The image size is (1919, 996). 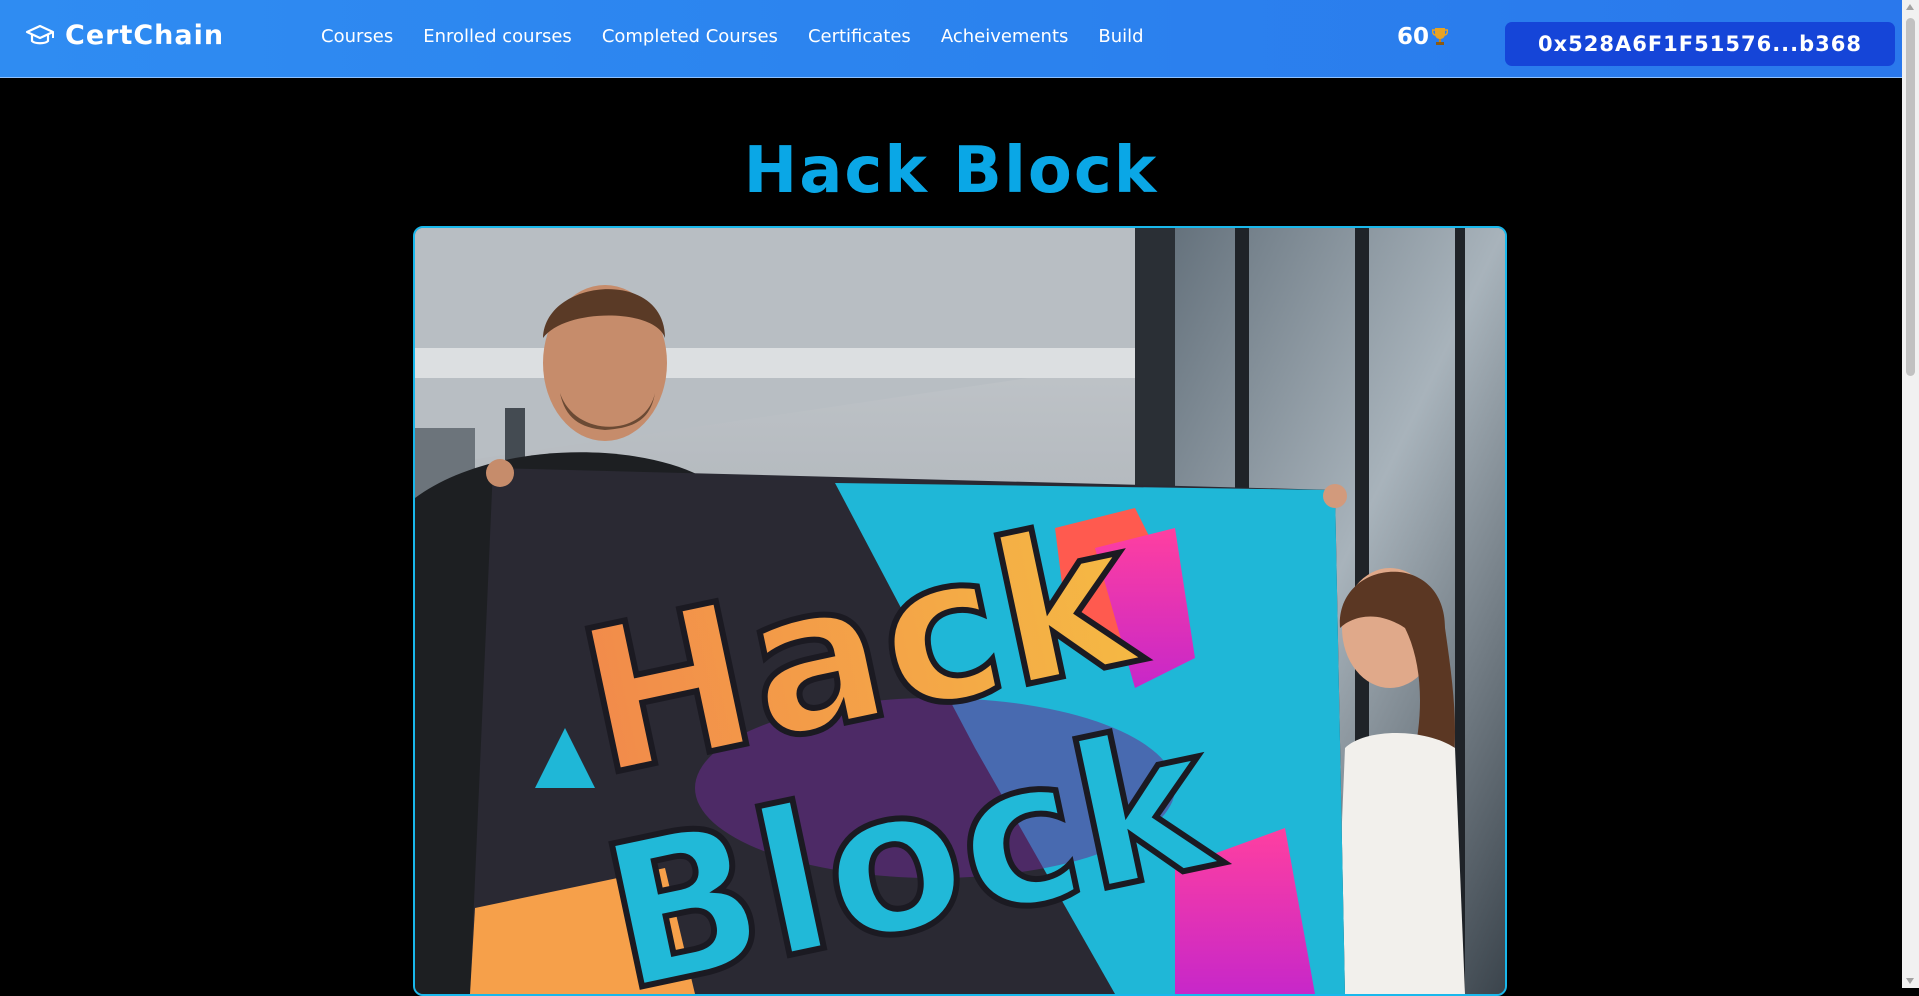 I want to click on trophy-icon, so click(x=1440, y=36).